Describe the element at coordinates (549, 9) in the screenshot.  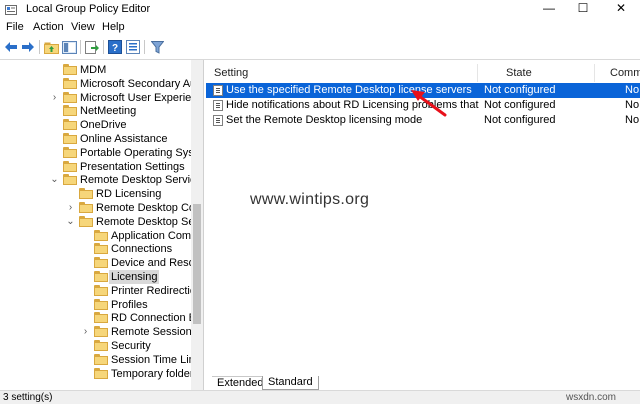
I see `minimize-button: —` at that location.